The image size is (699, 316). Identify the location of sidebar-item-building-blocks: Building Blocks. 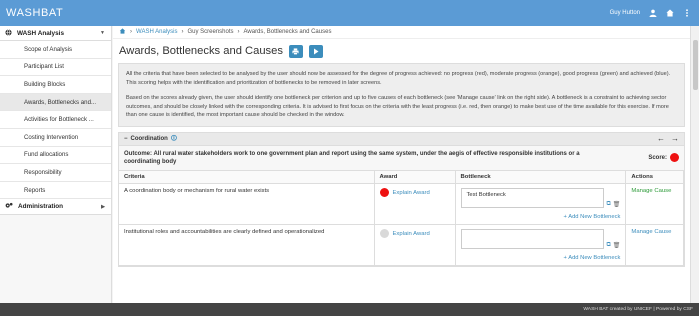
(55, 85).